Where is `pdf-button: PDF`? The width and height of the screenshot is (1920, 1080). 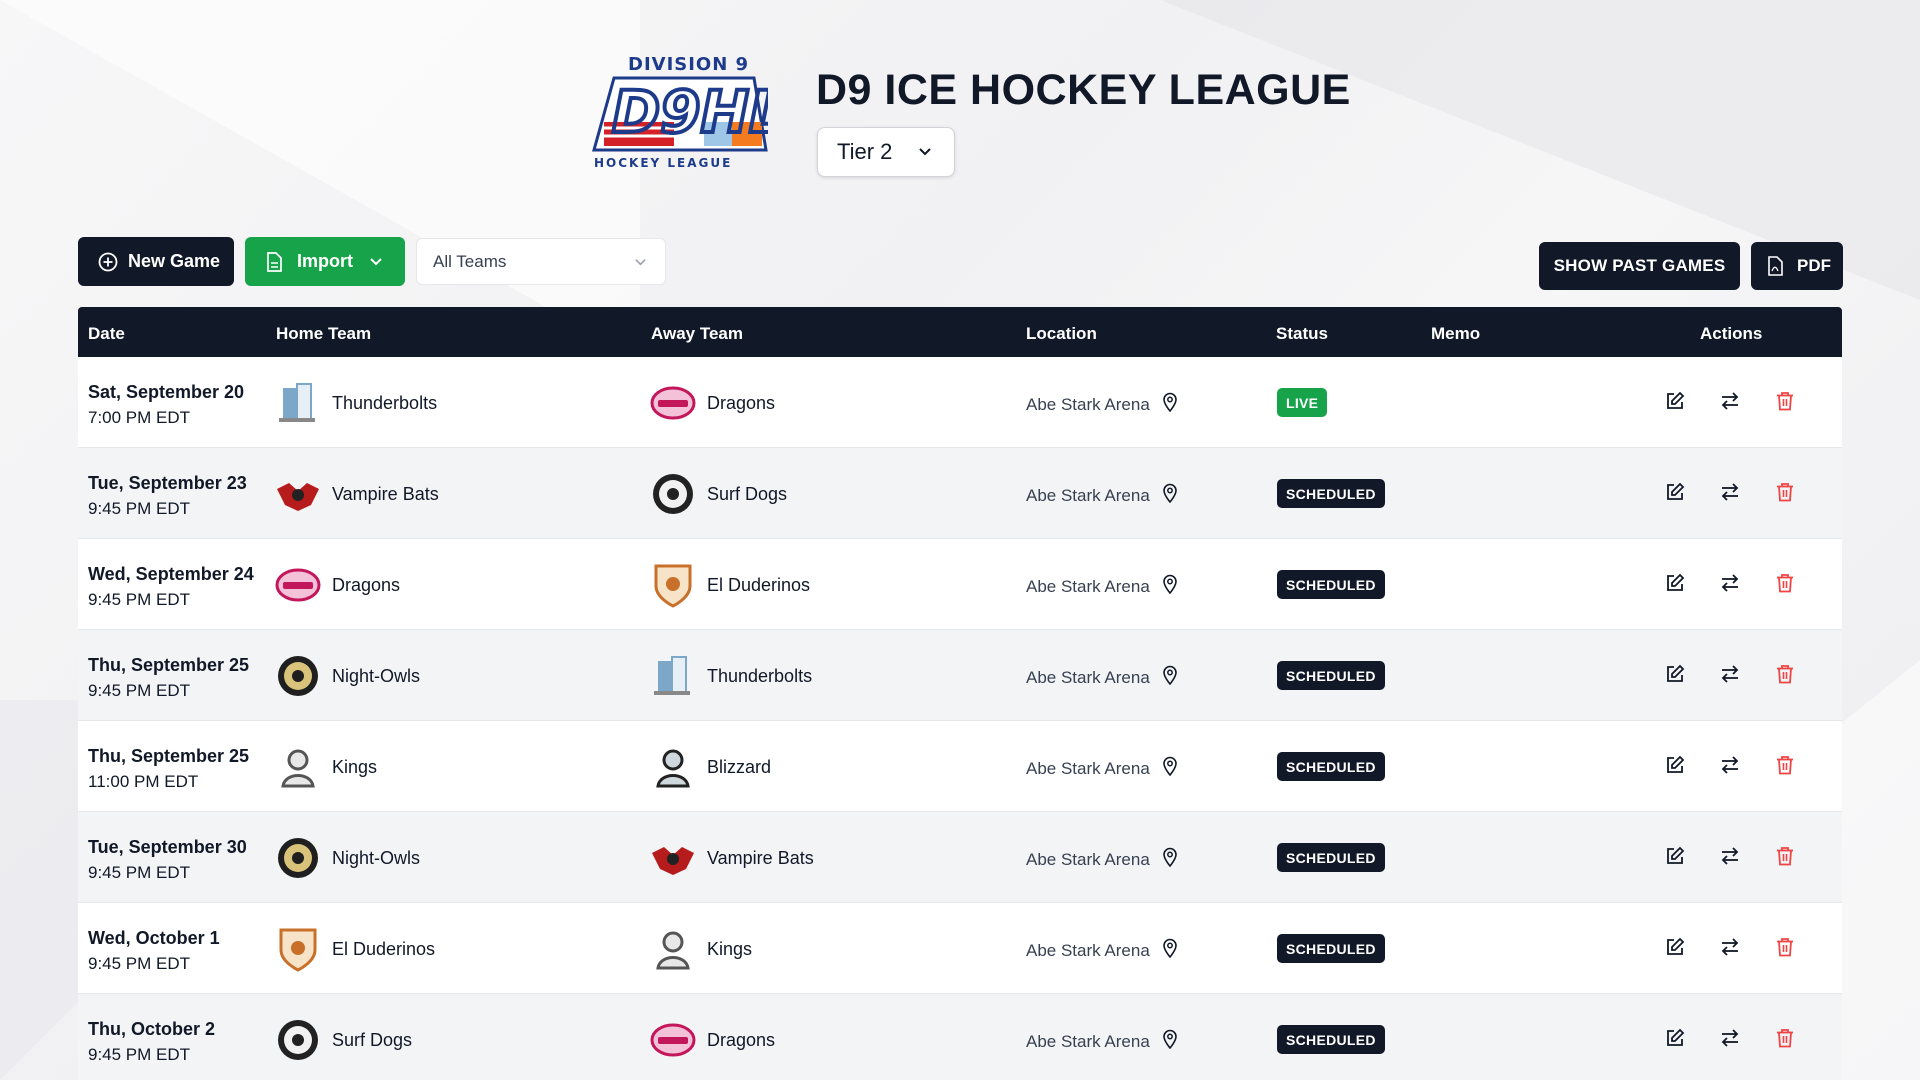
pdf-button: PDF is located at coordinates (1797, 266).